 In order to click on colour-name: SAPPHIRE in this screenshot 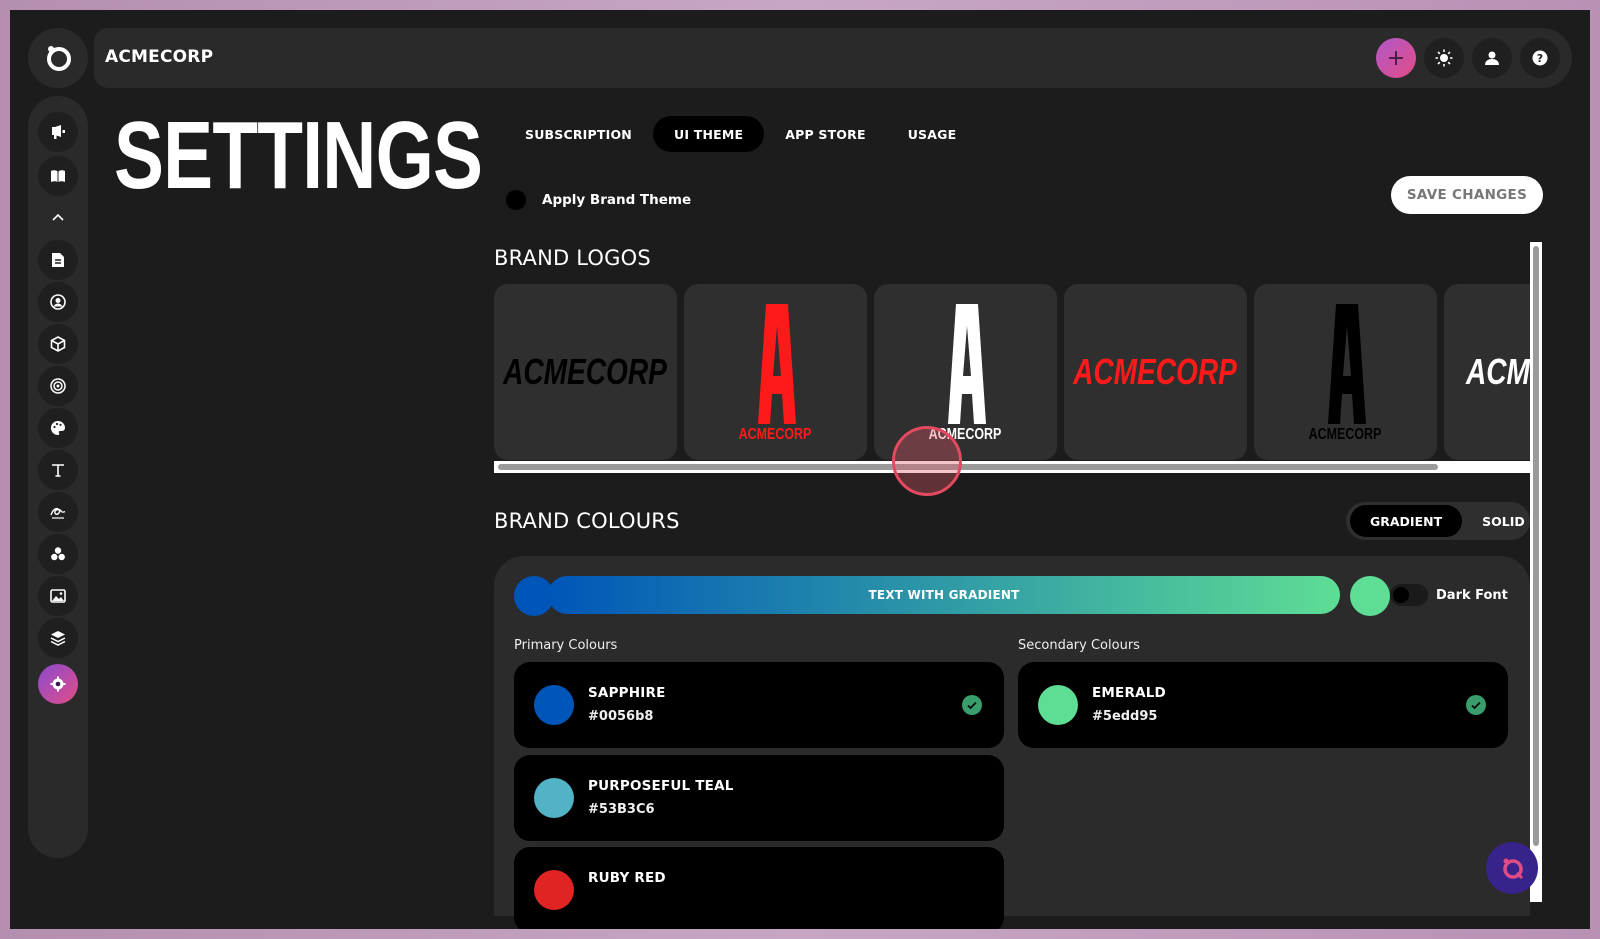, I will do `click(627, 693)`.